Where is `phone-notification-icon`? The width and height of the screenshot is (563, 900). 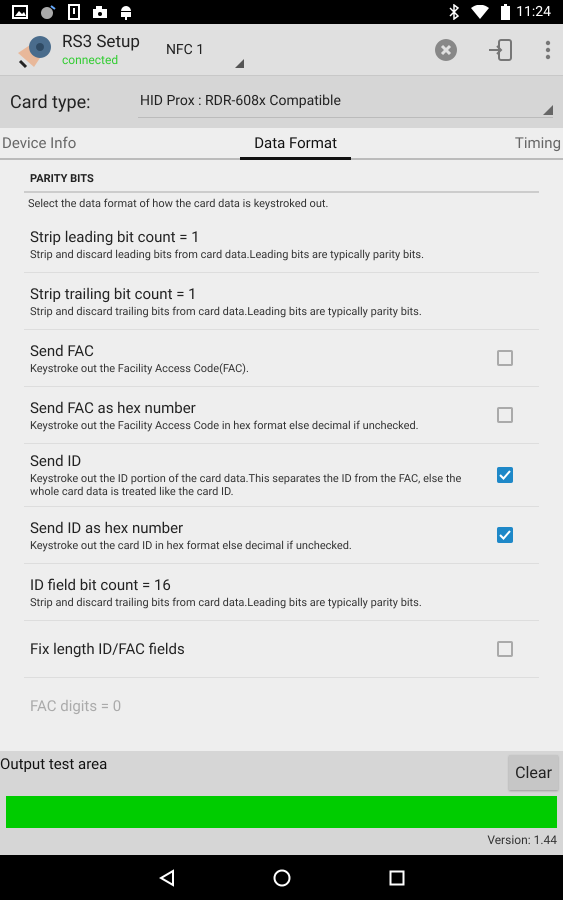 phone-notification-icon is located at coordinates (74, 12).